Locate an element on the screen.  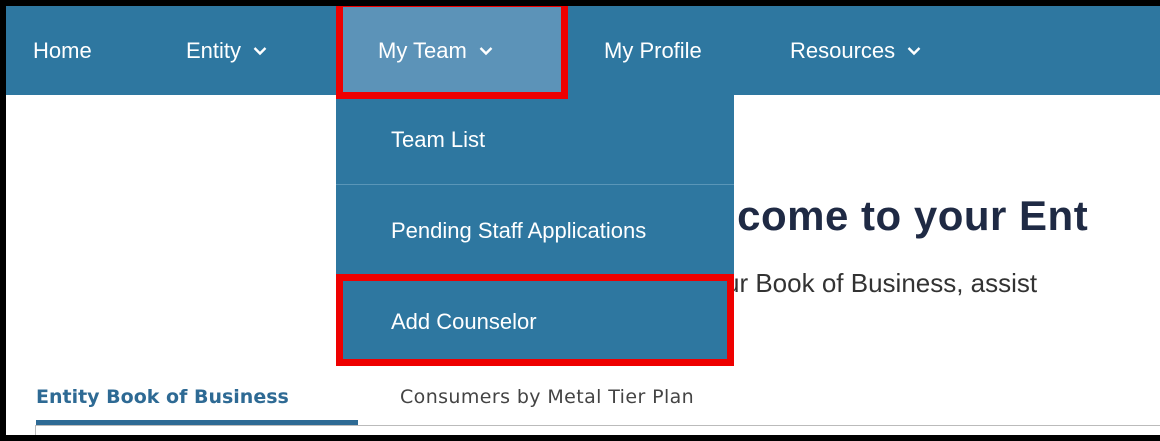
nav-my-team: My Team is located at coordinates (451, 50).